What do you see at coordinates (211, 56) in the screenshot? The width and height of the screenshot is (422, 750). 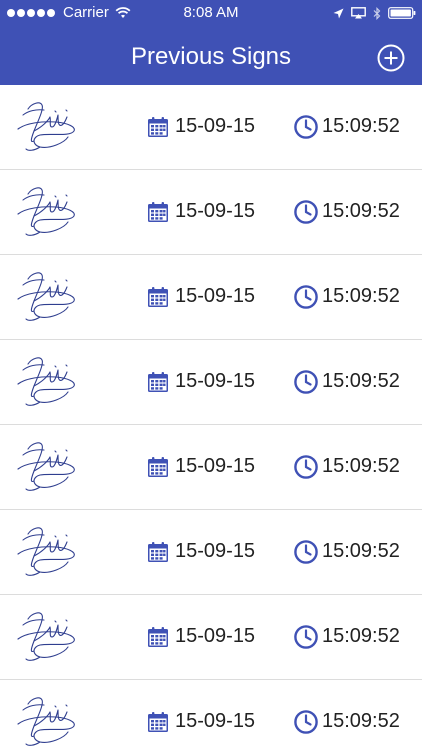 I see `page-title: Previous Signs` at bounding box center [211, 56].